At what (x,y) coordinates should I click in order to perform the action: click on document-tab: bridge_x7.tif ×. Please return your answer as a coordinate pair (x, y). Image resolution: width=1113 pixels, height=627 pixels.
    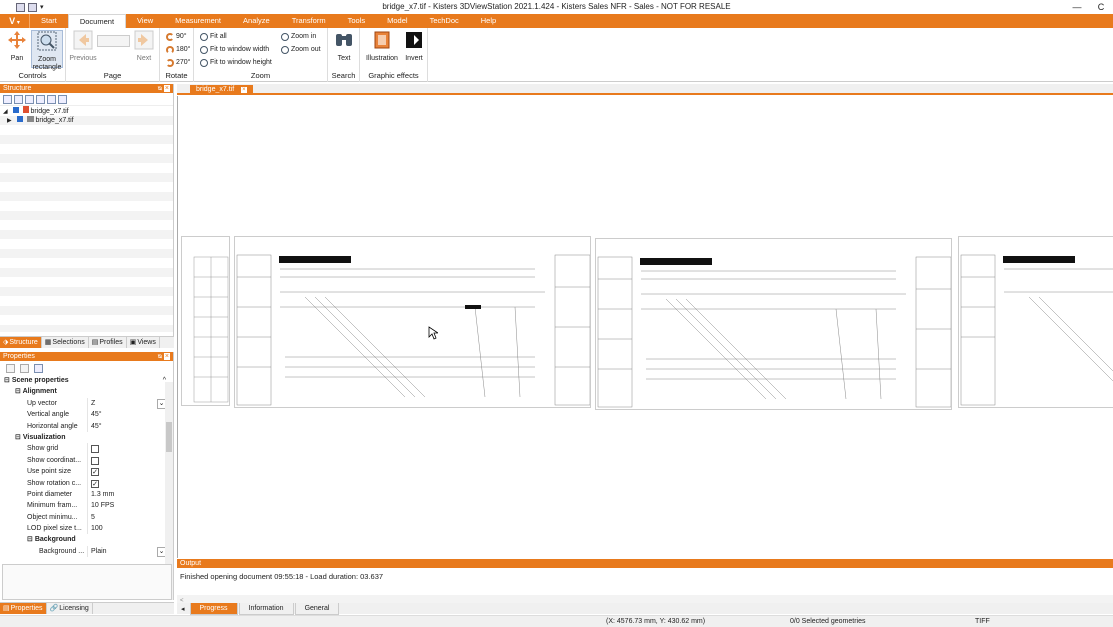
    Looking at the image, I should click on (221, 90).